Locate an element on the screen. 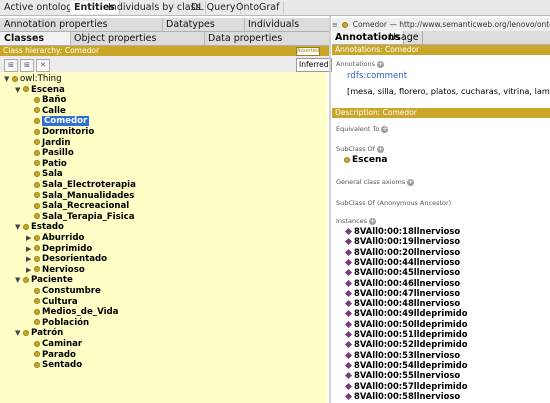 This screenshot has height=403, width=550. inferred-select: Inferred is located at coordinates (314, 65).